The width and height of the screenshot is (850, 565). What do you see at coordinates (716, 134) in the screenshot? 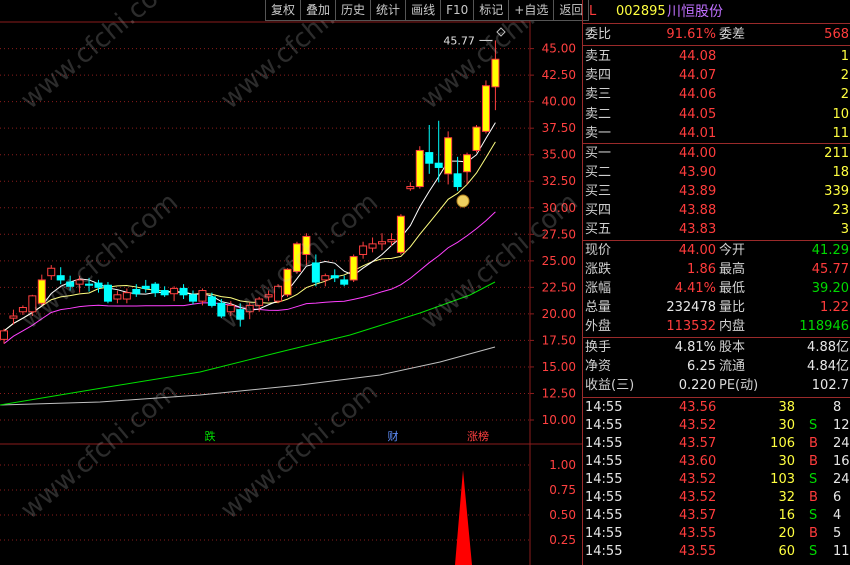
I see `ask-row: 卖一 44.01 11` at bounding box center [716, 134].